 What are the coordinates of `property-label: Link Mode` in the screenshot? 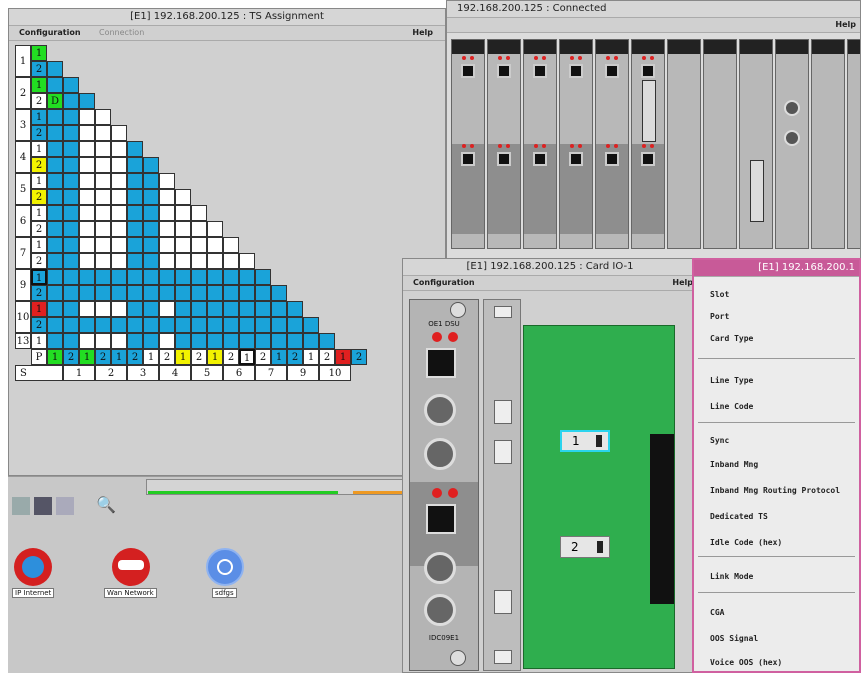 It's located at (731, 576).